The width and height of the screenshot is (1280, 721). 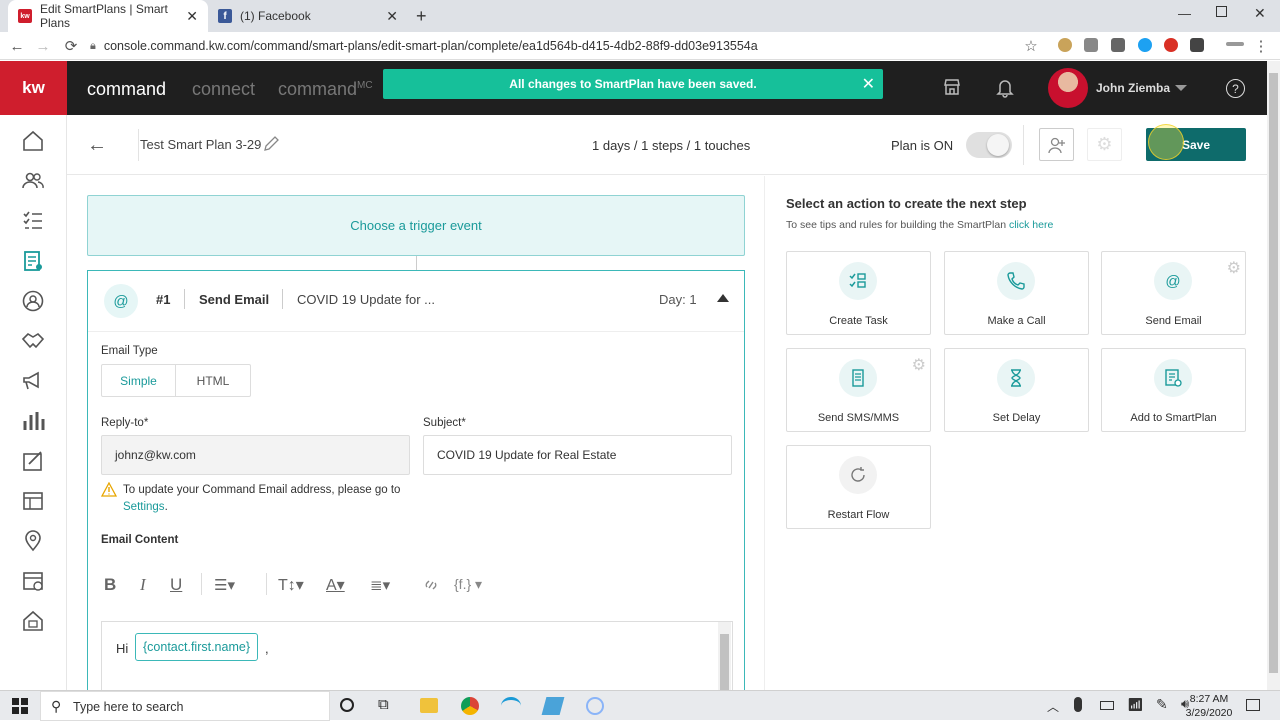 I want to click on camera-extension-icon, so click(x=1091, y=45).